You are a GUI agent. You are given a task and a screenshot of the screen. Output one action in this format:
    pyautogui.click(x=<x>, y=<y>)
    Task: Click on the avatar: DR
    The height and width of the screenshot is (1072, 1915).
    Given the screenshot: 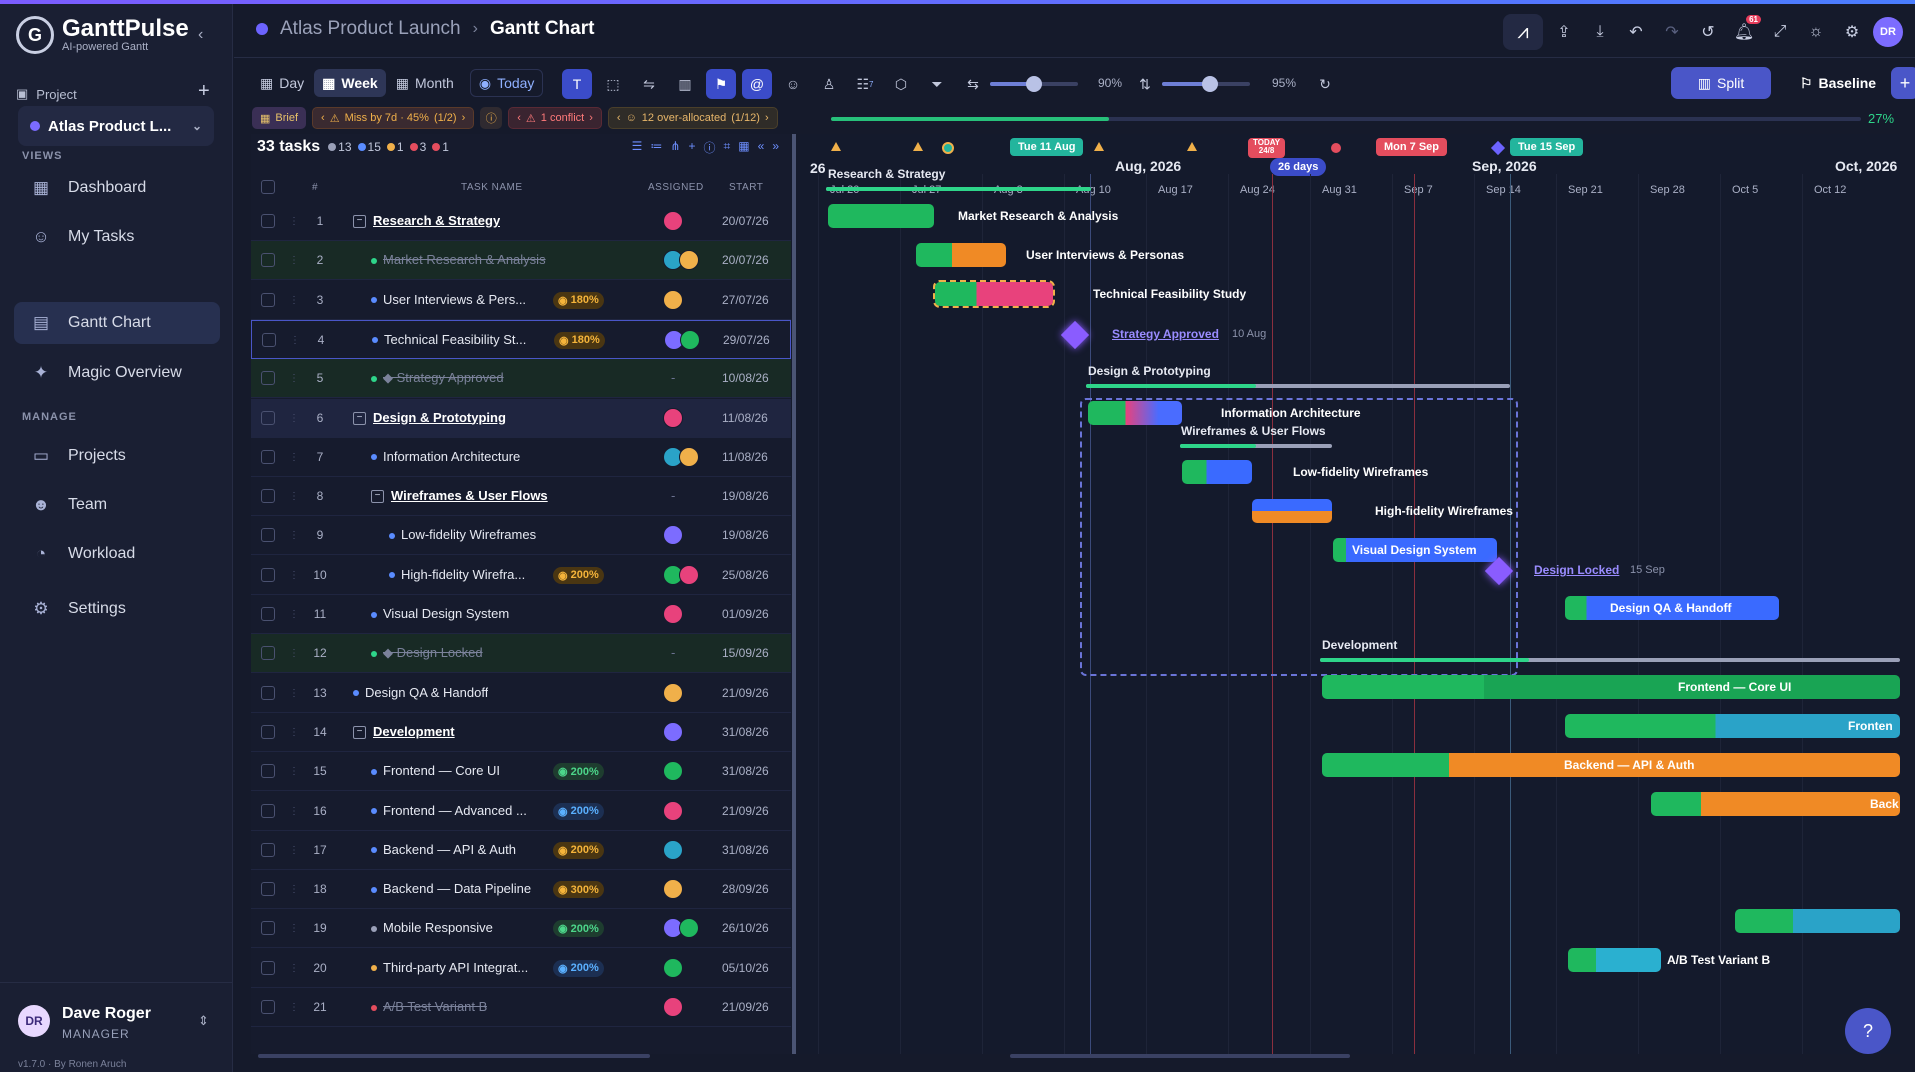 What is the action you would take?
    pyautogui.click(x=1888, y=32)
    